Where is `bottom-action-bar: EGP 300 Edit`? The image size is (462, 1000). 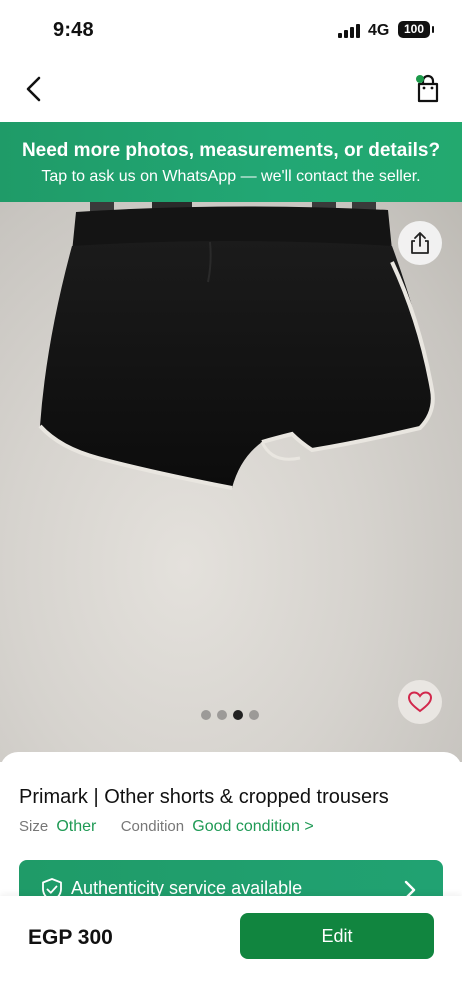 bottom-action-bar: EGP 300 Edit is located at coordinates (231, 948).